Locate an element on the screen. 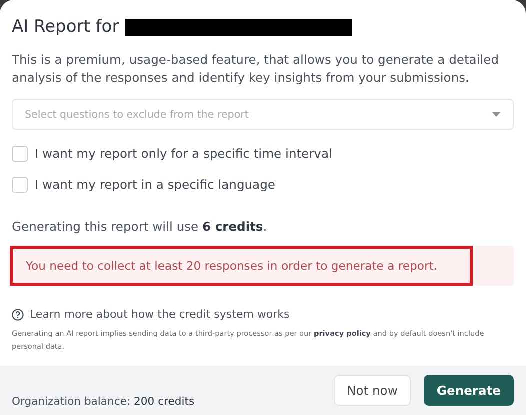  credits-note: Generating this report will use 6 credits. is located at coordinates (140, 227).